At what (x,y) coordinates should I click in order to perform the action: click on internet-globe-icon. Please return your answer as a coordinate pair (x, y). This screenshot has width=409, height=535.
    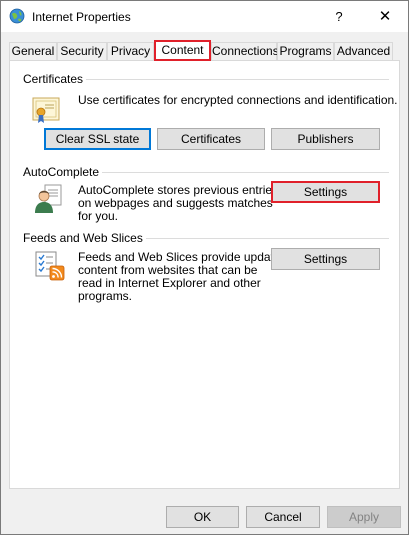
    Looking at the image, I should click on (17, 16).